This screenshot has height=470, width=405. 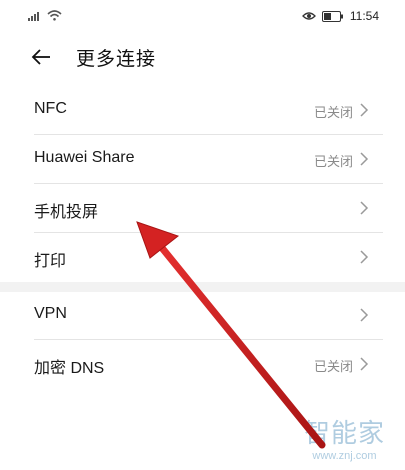 I want to click on page-title: 更多连接, so click(x=116, y=59).